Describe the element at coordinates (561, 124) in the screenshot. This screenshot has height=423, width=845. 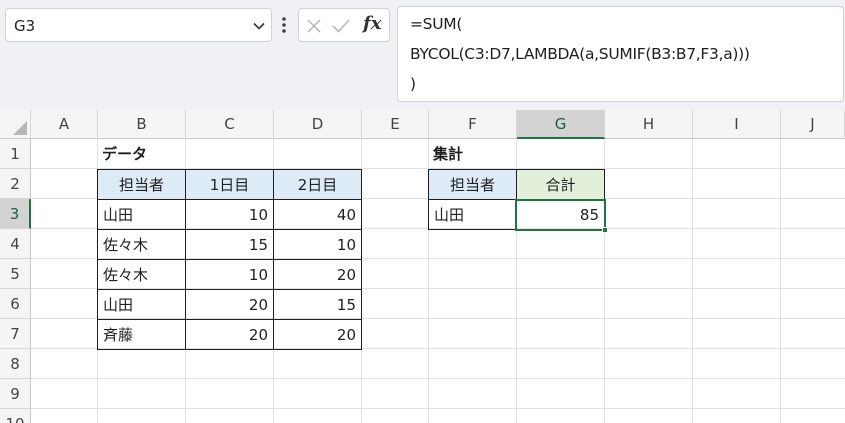
I see `column-header-g: G` at that location.